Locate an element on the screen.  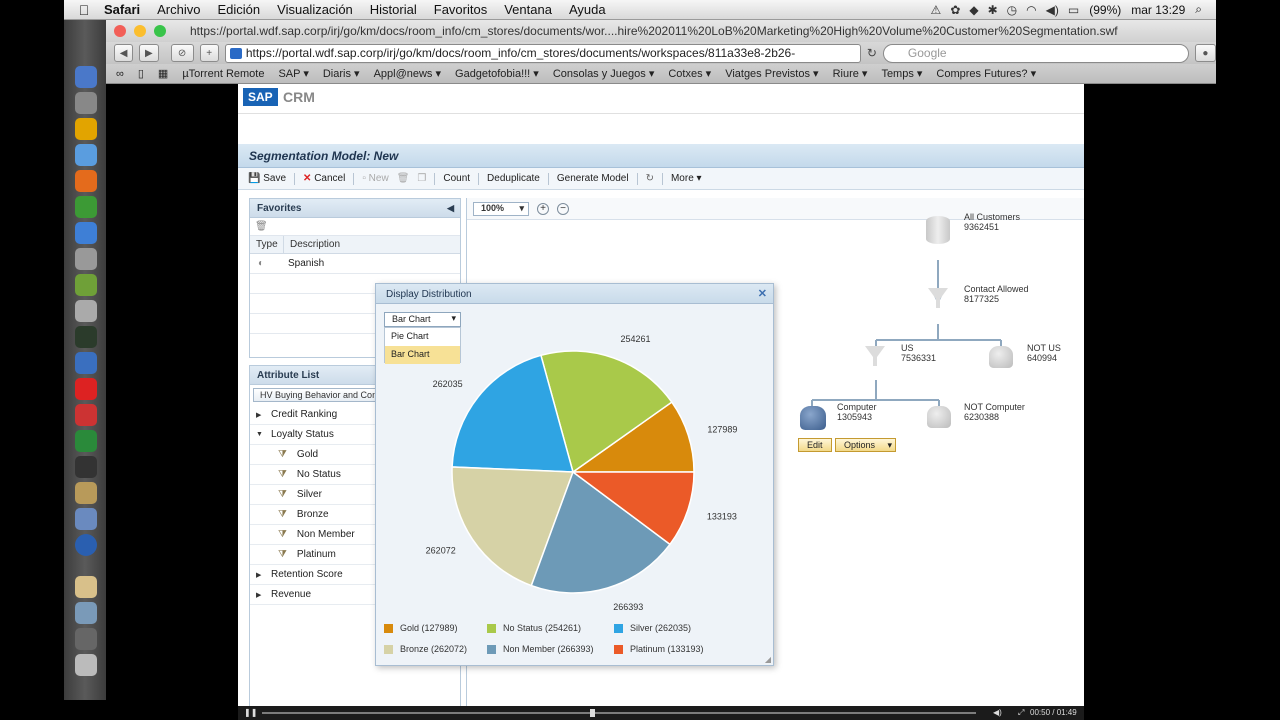
table-row: ◐ Spanish is located at coordinates (355, 264).